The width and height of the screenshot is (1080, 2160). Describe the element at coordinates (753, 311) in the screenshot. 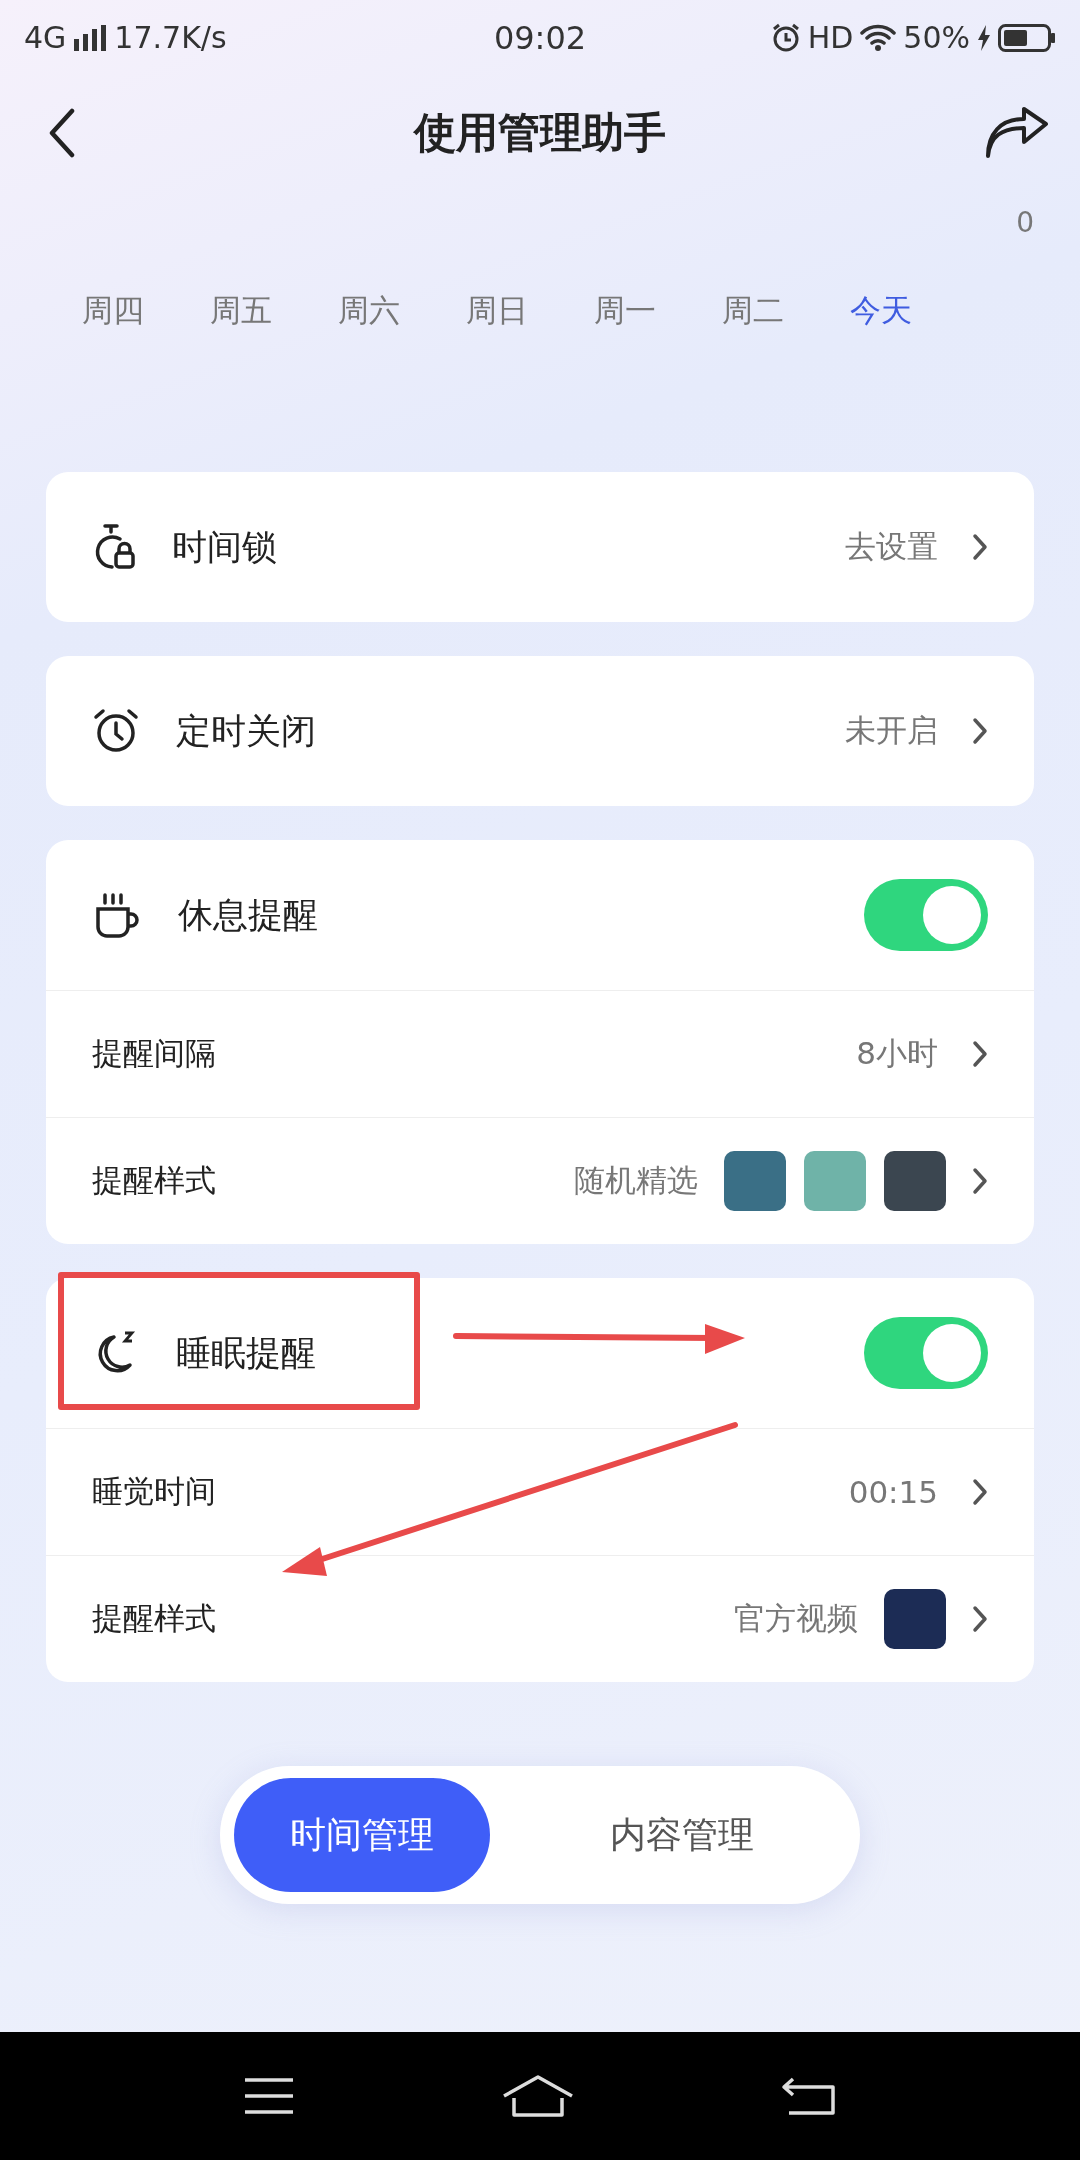

I see `day-tab: 周二` at that location.